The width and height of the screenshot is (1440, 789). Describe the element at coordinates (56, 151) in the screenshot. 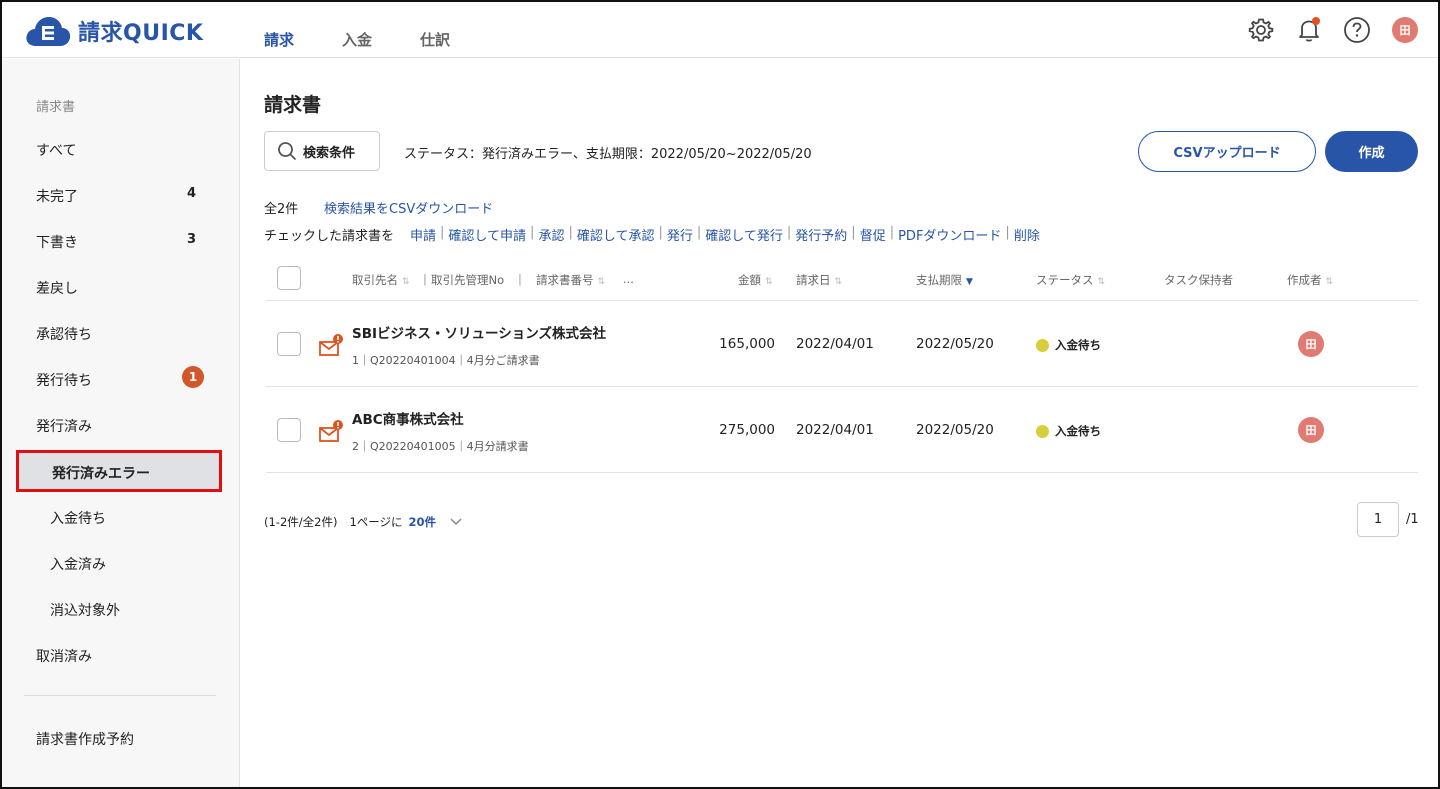

I see `sidebar-item-label: すべて` at that location.